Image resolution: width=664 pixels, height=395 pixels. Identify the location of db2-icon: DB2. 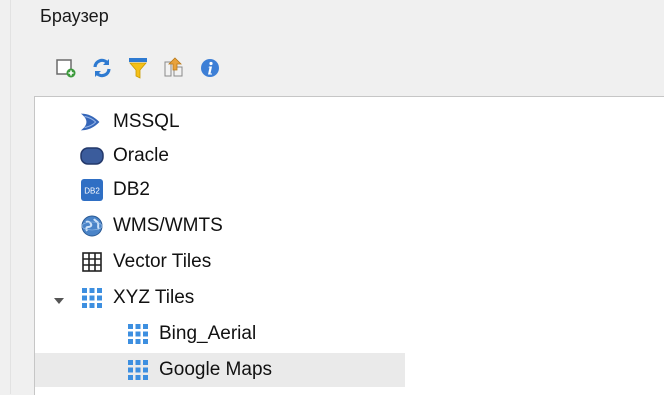
(92, 190).